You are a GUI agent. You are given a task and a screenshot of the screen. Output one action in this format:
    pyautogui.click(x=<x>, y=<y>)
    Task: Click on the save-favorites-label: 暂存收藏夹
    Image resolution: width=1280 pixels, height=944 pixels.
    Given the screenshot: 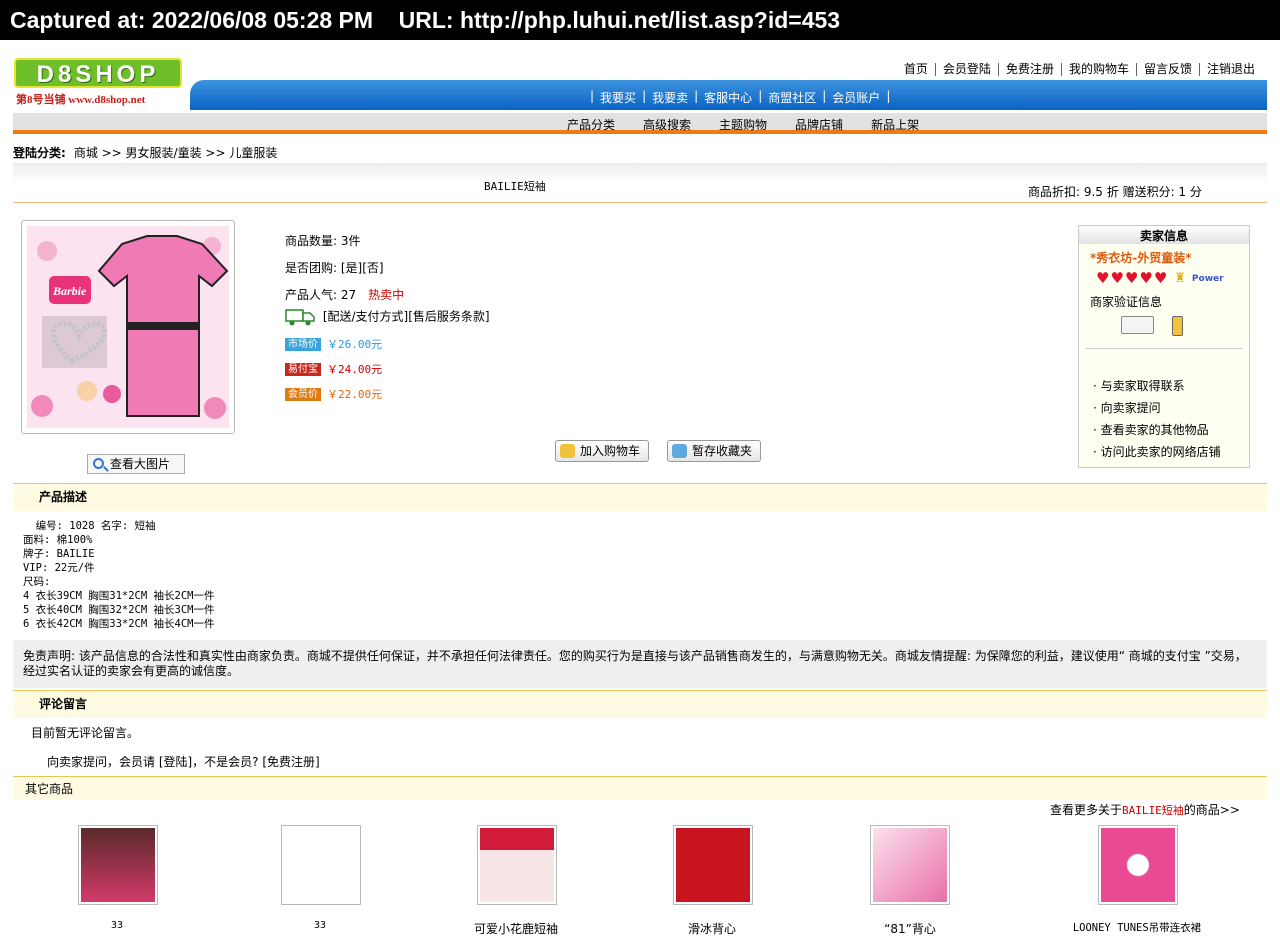 What is the action you would take?
    pyautogui.click(x=722, y=451)
    